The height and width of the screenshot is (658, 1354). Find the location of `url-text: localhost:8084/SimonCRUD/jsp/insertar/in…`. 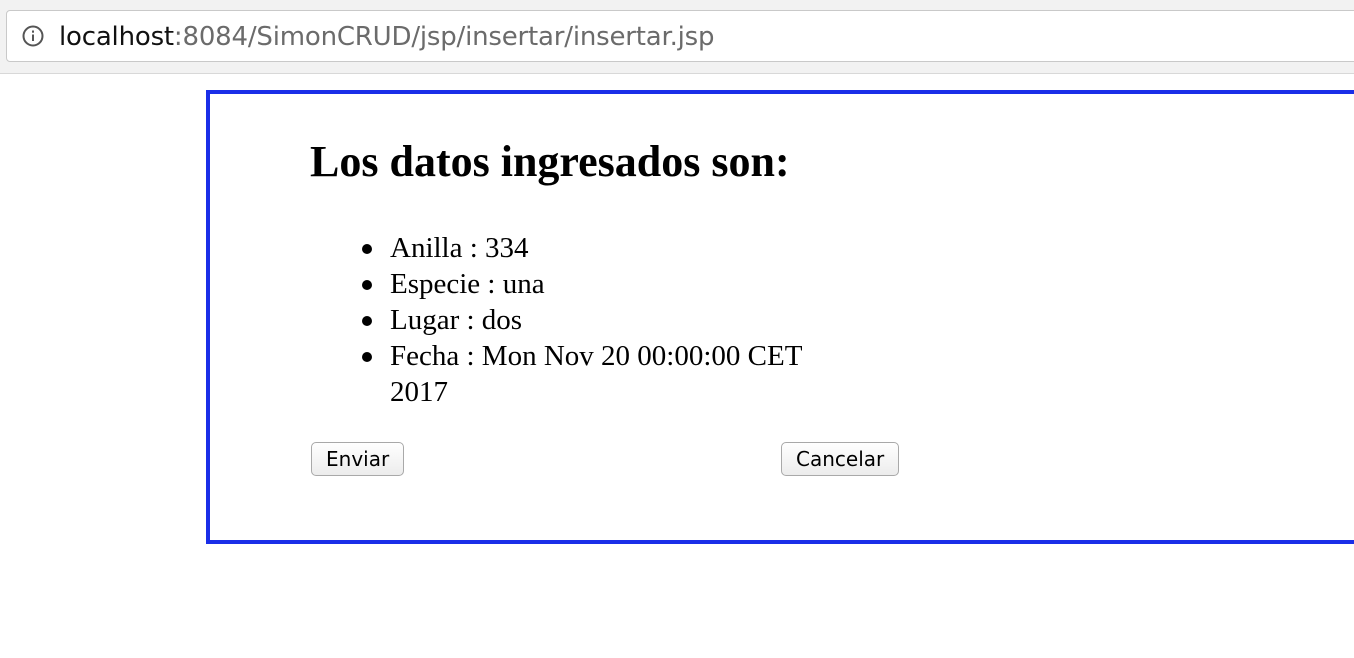

url-text: localhost:8084/SimonCRUD/jsp/insertar/in… is located at coordinates (387, 37).